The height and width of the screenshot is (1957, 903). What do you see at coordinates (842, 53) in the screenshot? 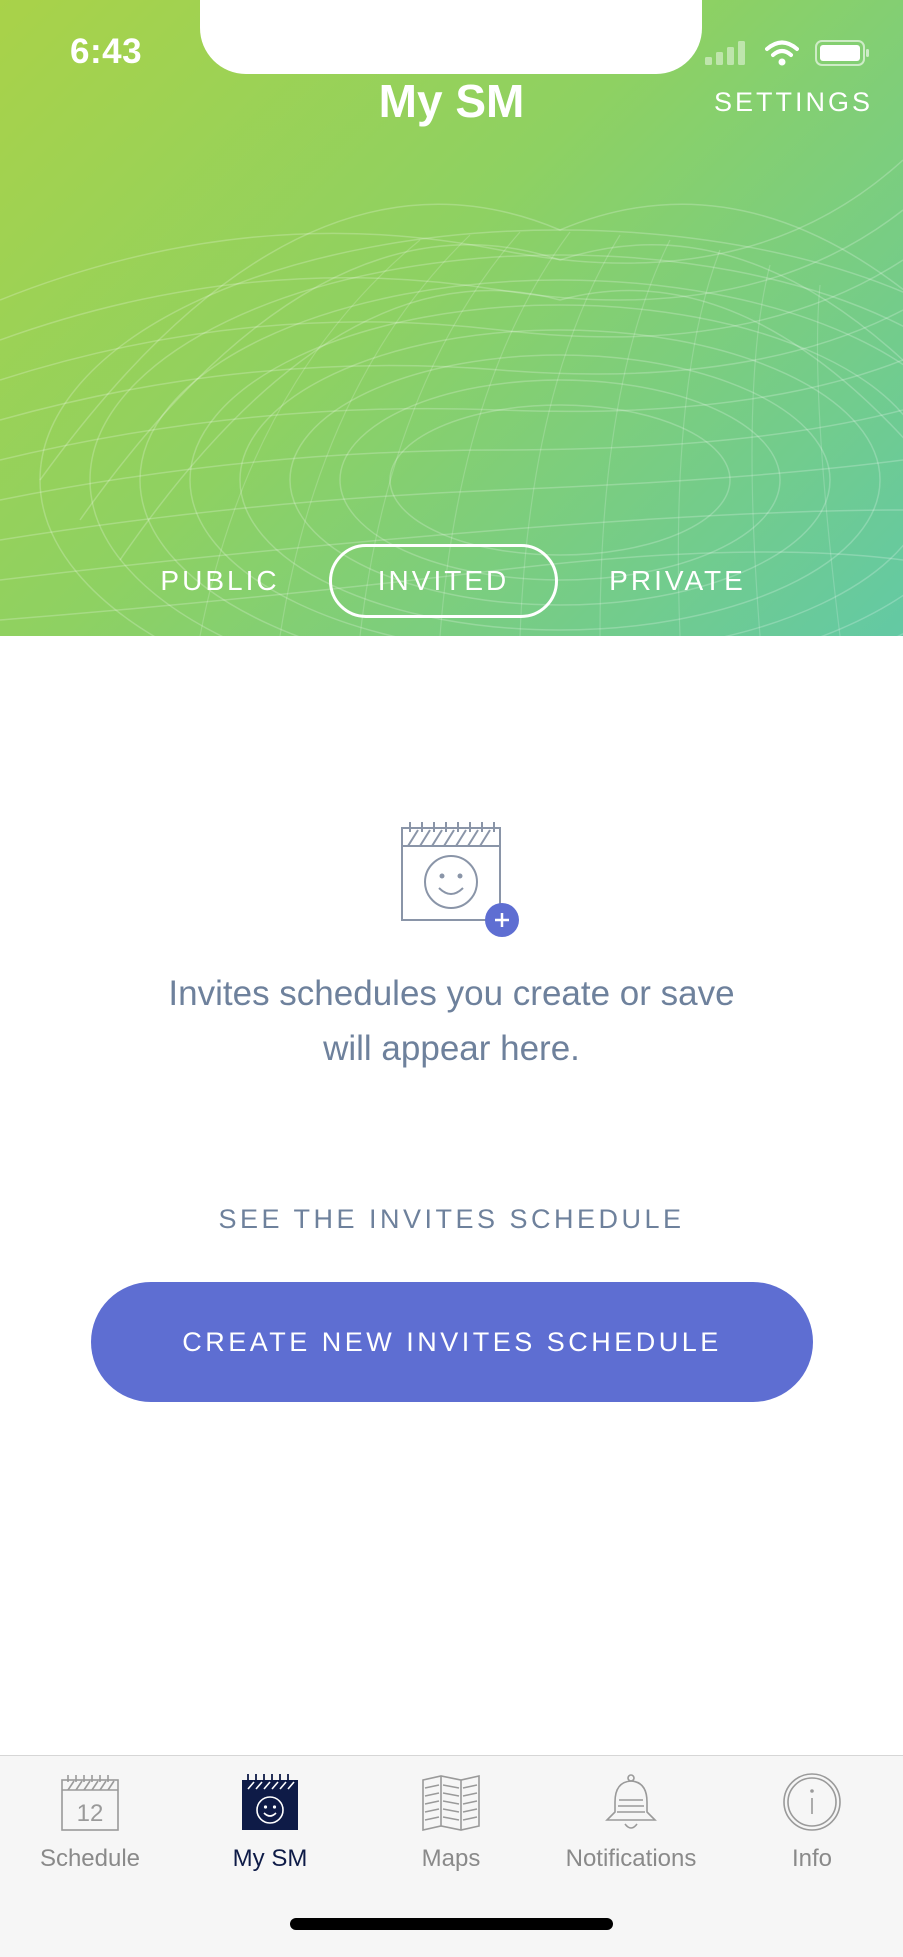
I see `battery-icon` at bounding box center [842, 53].